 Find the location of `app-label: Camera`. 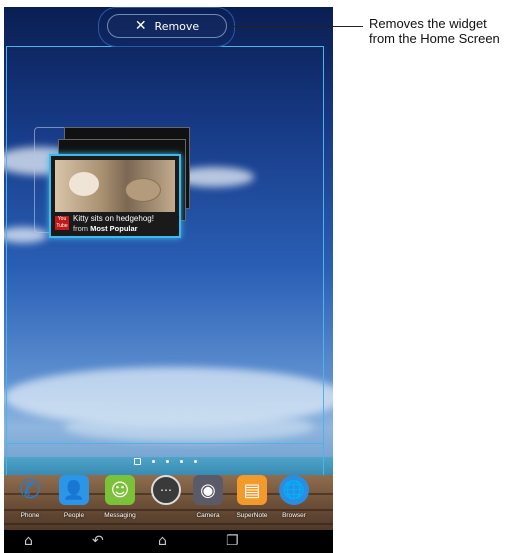

app-label: Camera is located at coordinates (208, 515).